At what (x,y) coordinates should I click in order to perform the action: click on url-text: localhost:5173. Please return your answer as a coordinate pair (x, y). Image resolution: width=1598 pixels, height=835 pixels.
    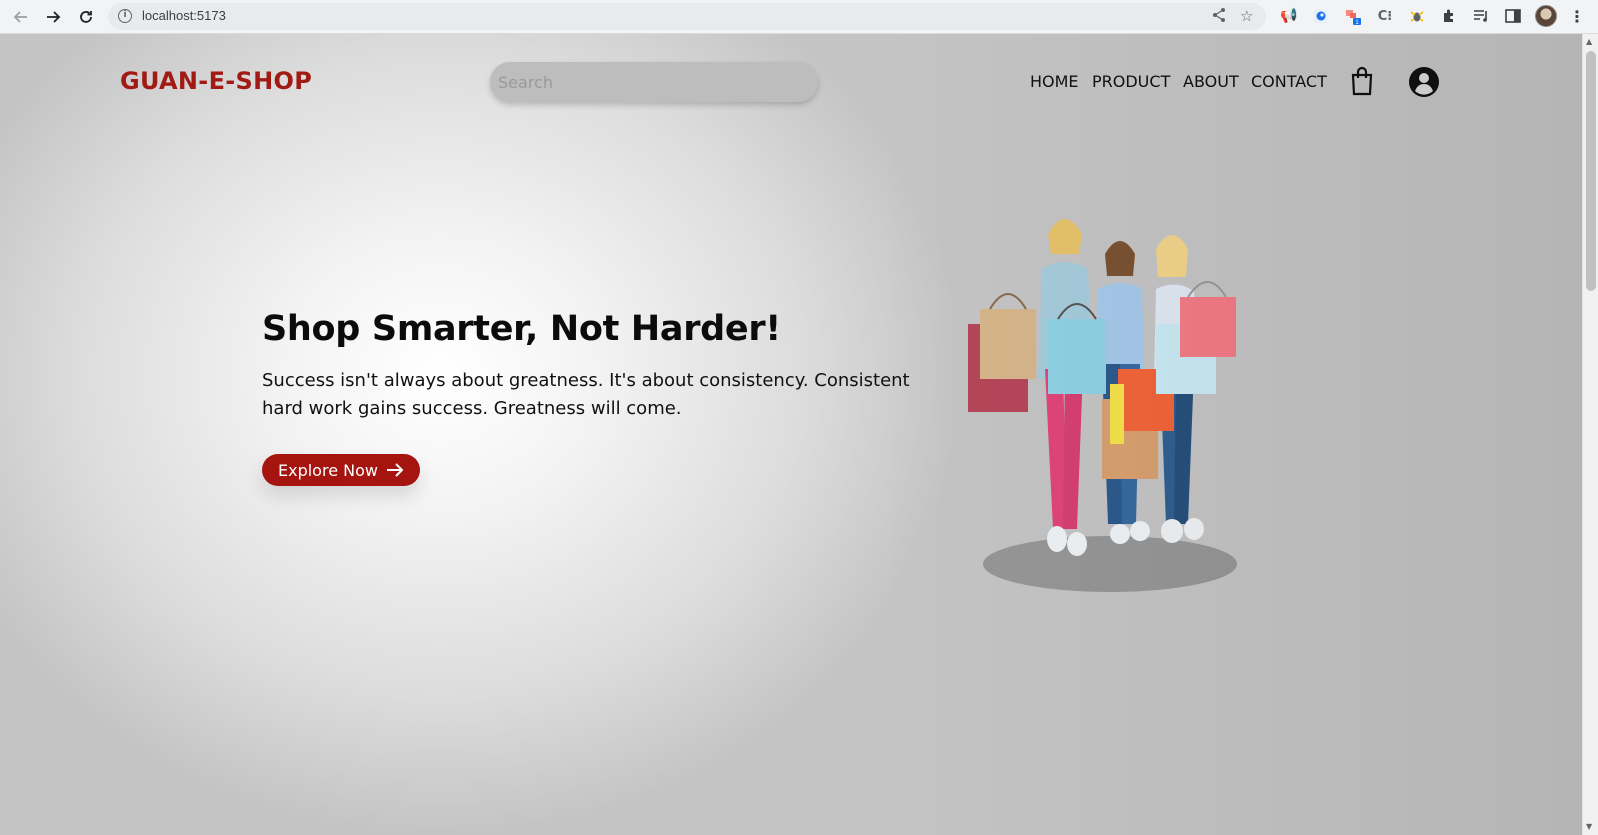
    Looking at the image, I should click on (184, 15).